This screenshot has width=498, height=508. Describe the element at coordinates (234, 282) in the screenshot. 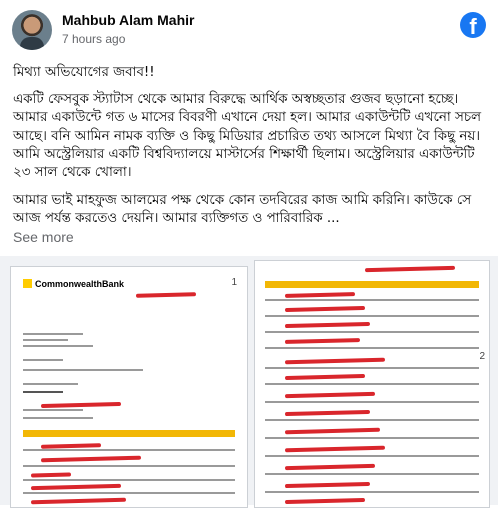

I see `photo-number-1: 1` at that location.